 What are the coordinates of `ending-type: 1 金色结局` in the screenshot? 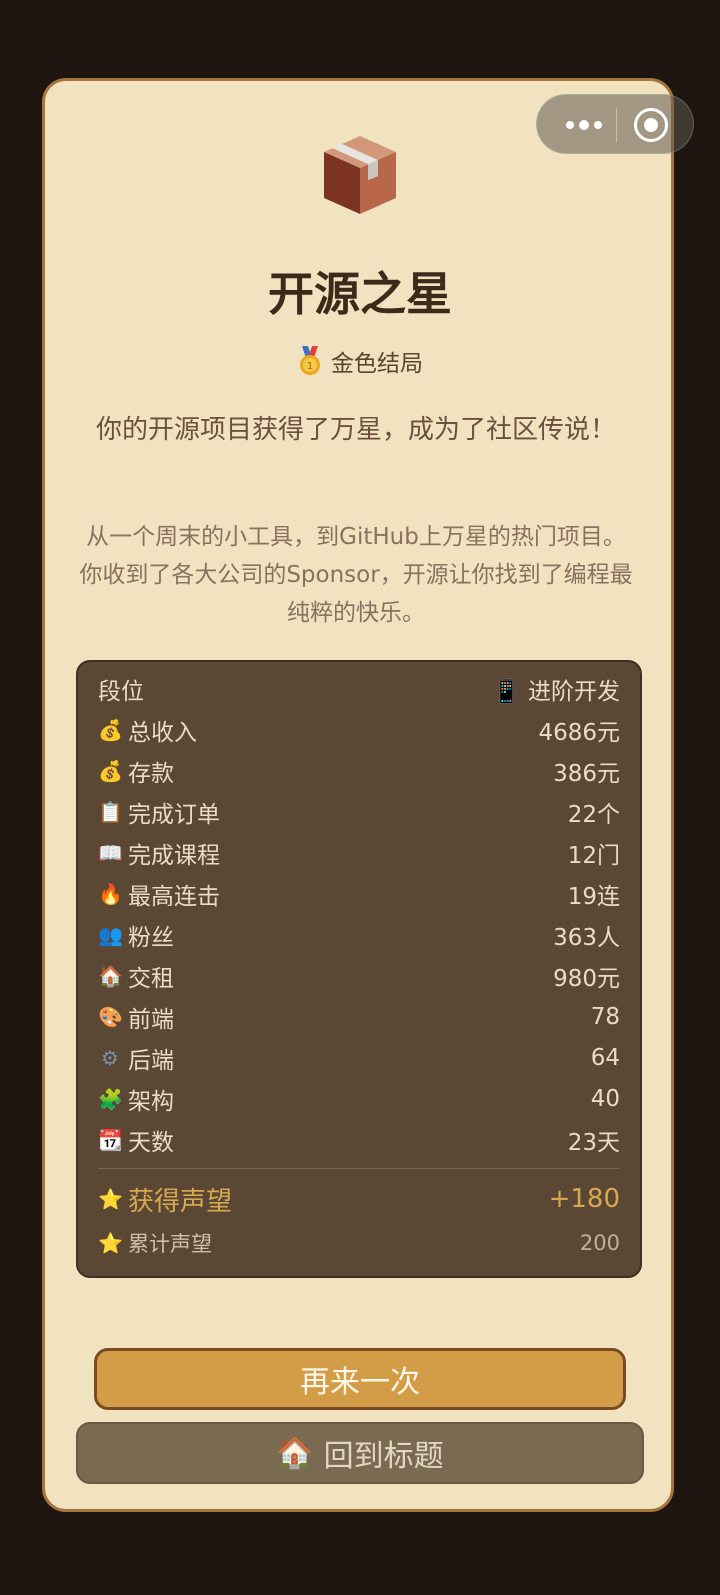 It's located at (360, 361).